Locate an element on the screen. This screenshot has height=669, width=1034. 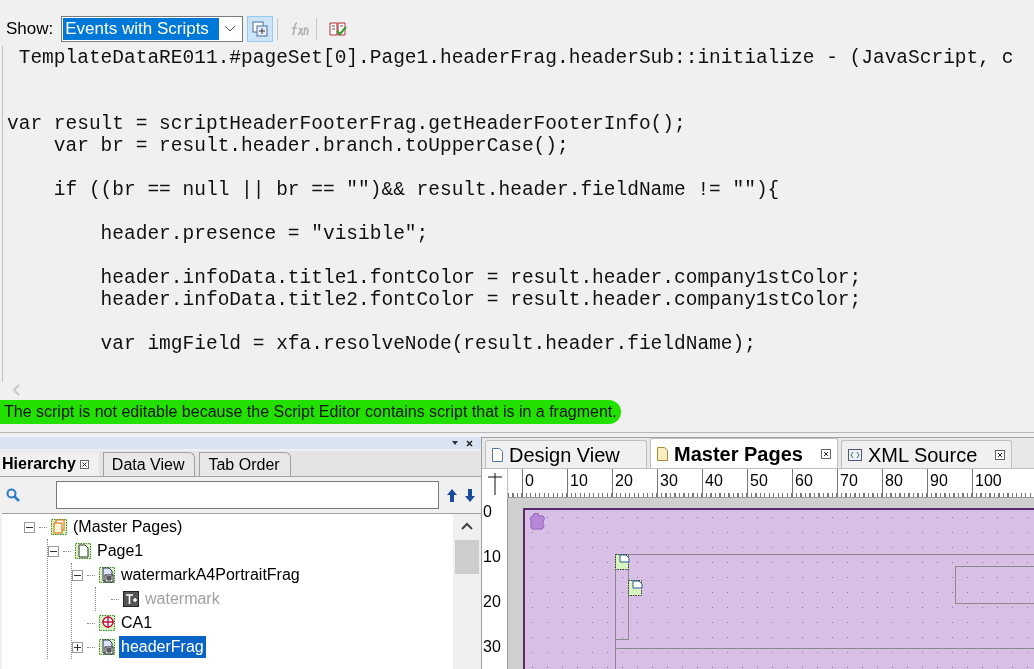
chevron-down-icon is located at coordinates (230, 29).